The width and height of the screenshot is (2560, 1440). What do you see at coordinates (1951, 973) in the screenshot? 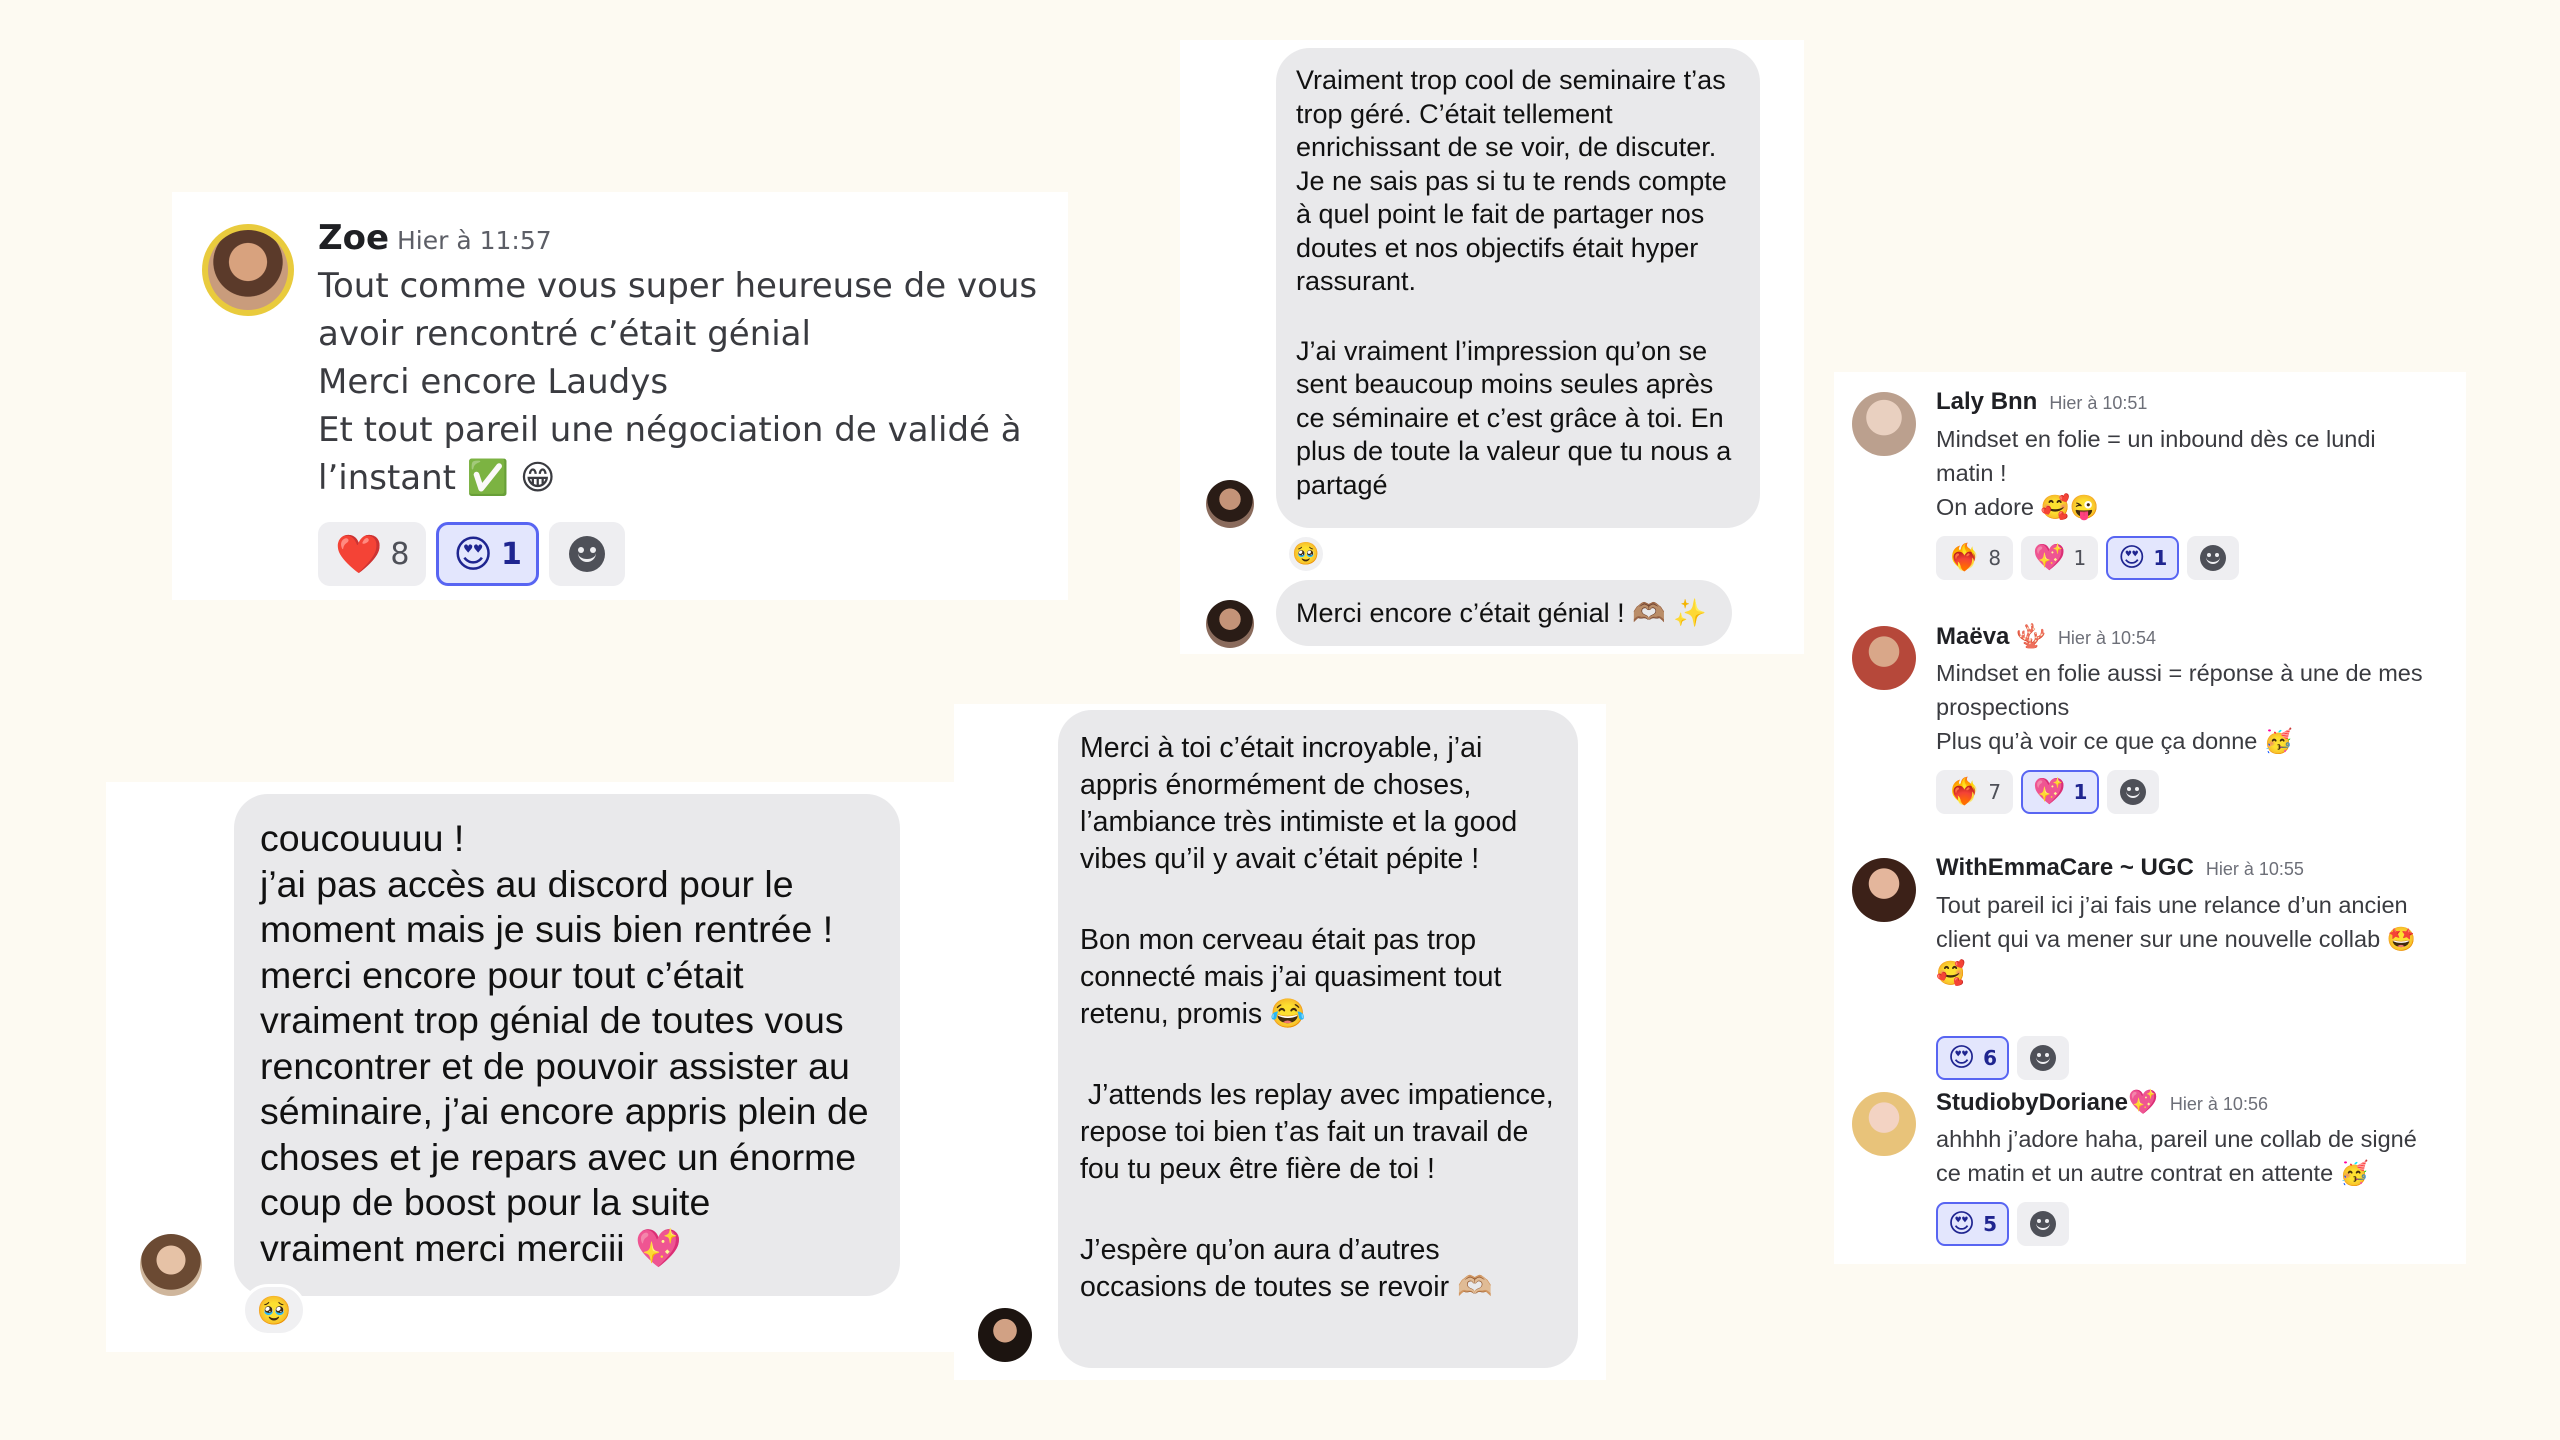
I see `message-line: 🥰` at bounding box center [1951, 973].